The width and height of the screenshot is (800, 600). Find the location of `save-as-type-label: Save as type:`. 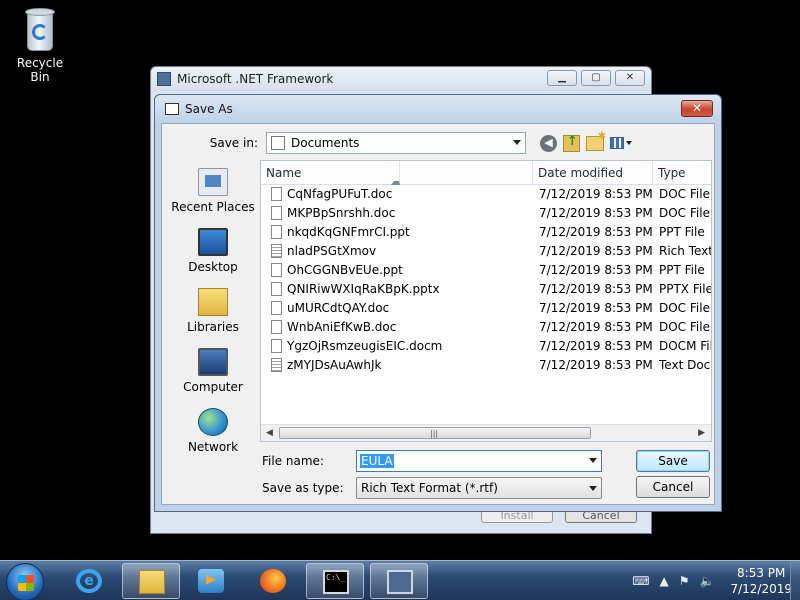

save-as-type-label: Save as type: is located at coordinates (303, 488).